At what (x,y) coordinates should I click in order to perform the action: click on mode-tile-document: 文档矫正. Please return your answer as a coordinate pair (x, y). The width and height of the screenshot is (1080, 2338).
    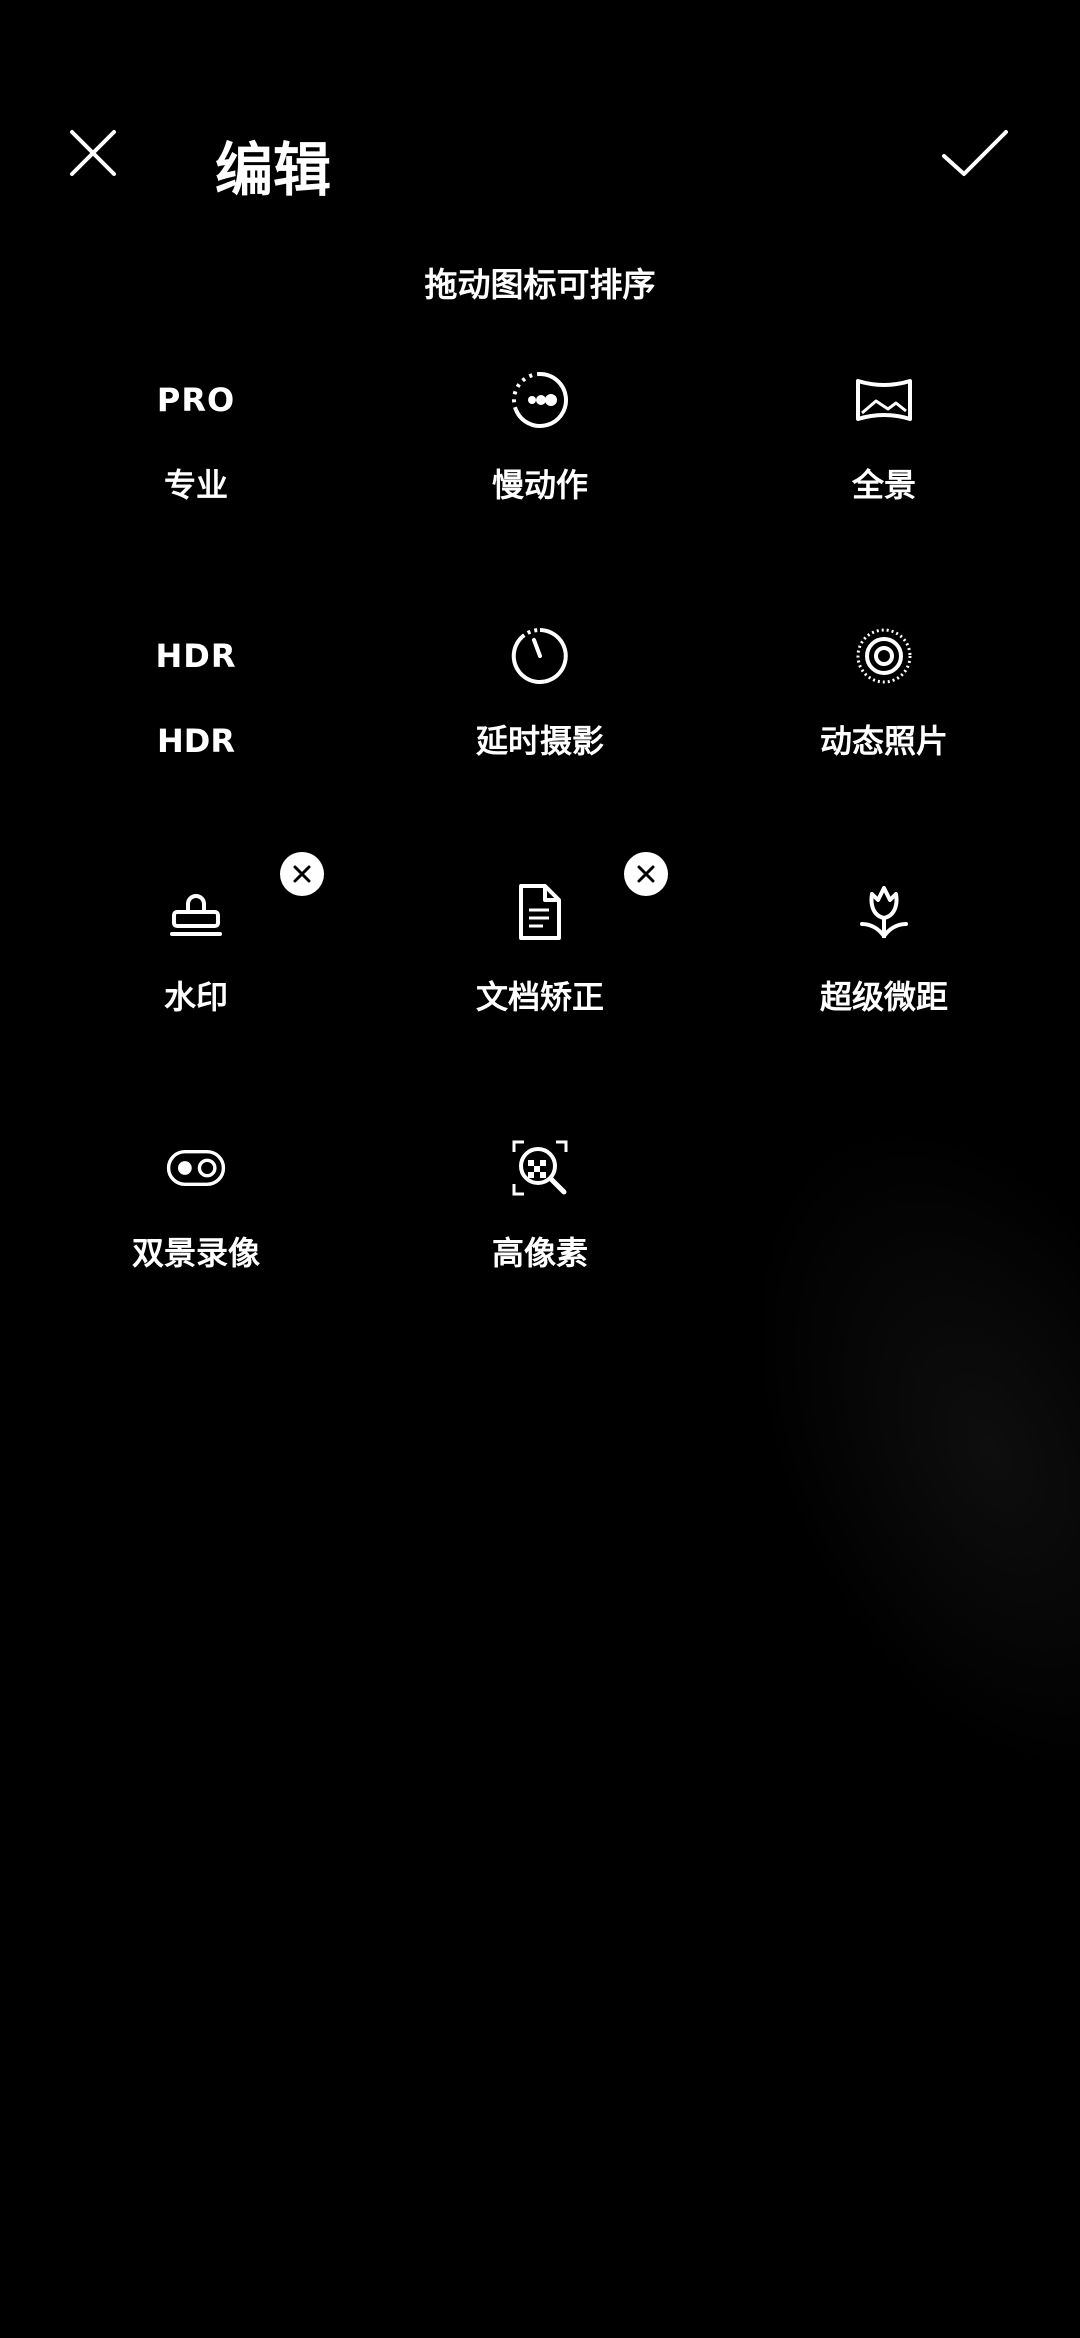
    Looking at the image, I should click on (540, 952).